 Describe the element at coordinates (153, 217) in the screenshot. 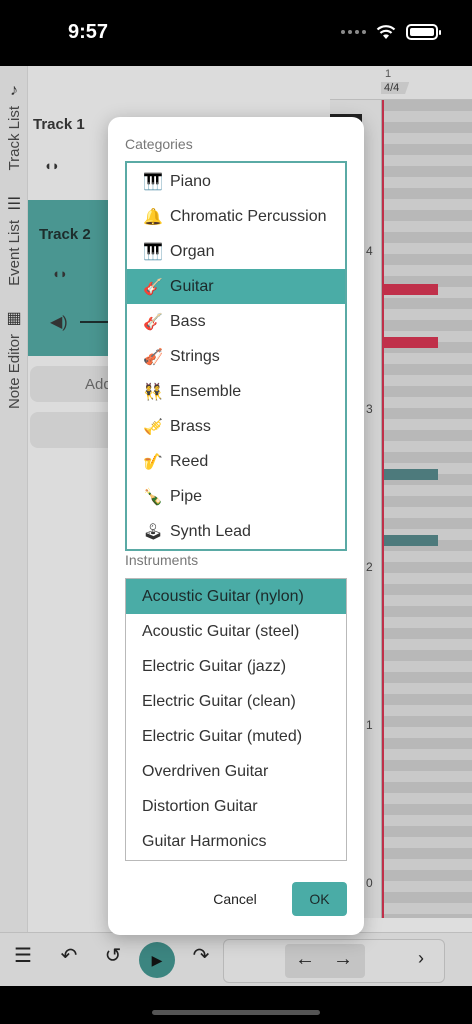

I see `category-icon: 🔔` at that location.